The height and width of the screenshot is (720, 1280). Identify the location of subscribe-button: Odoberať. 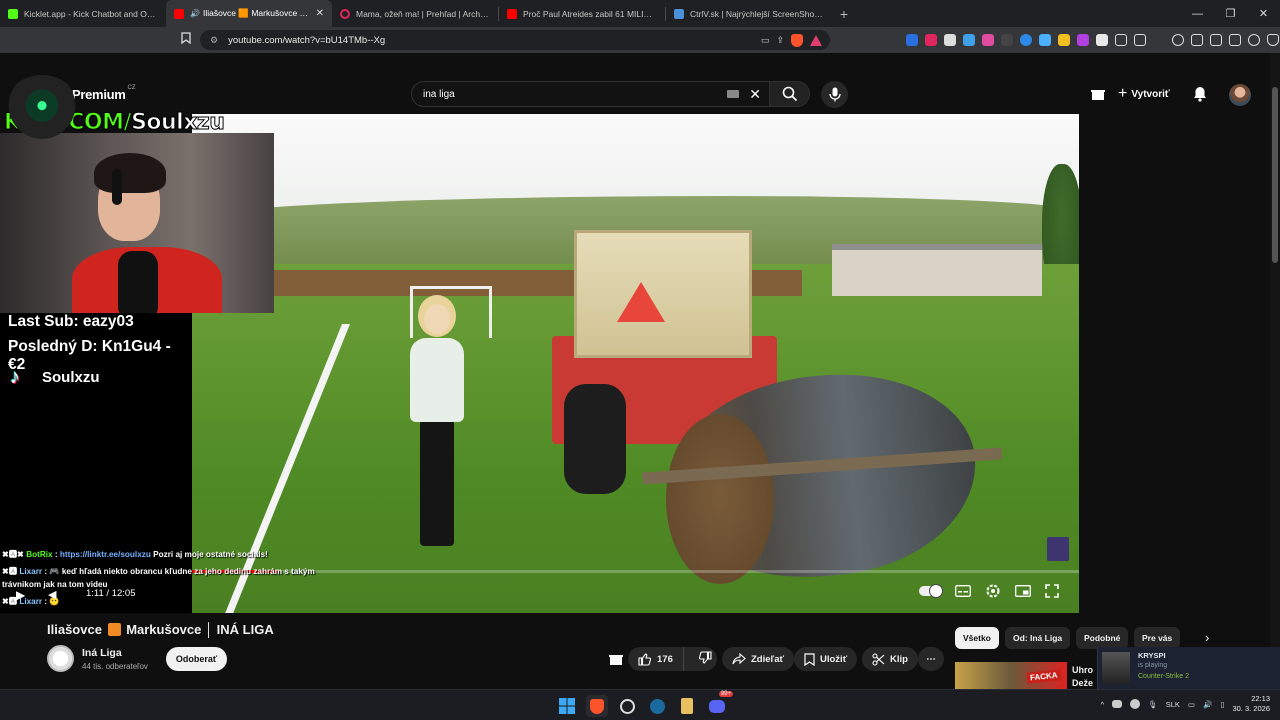
(196, 659).